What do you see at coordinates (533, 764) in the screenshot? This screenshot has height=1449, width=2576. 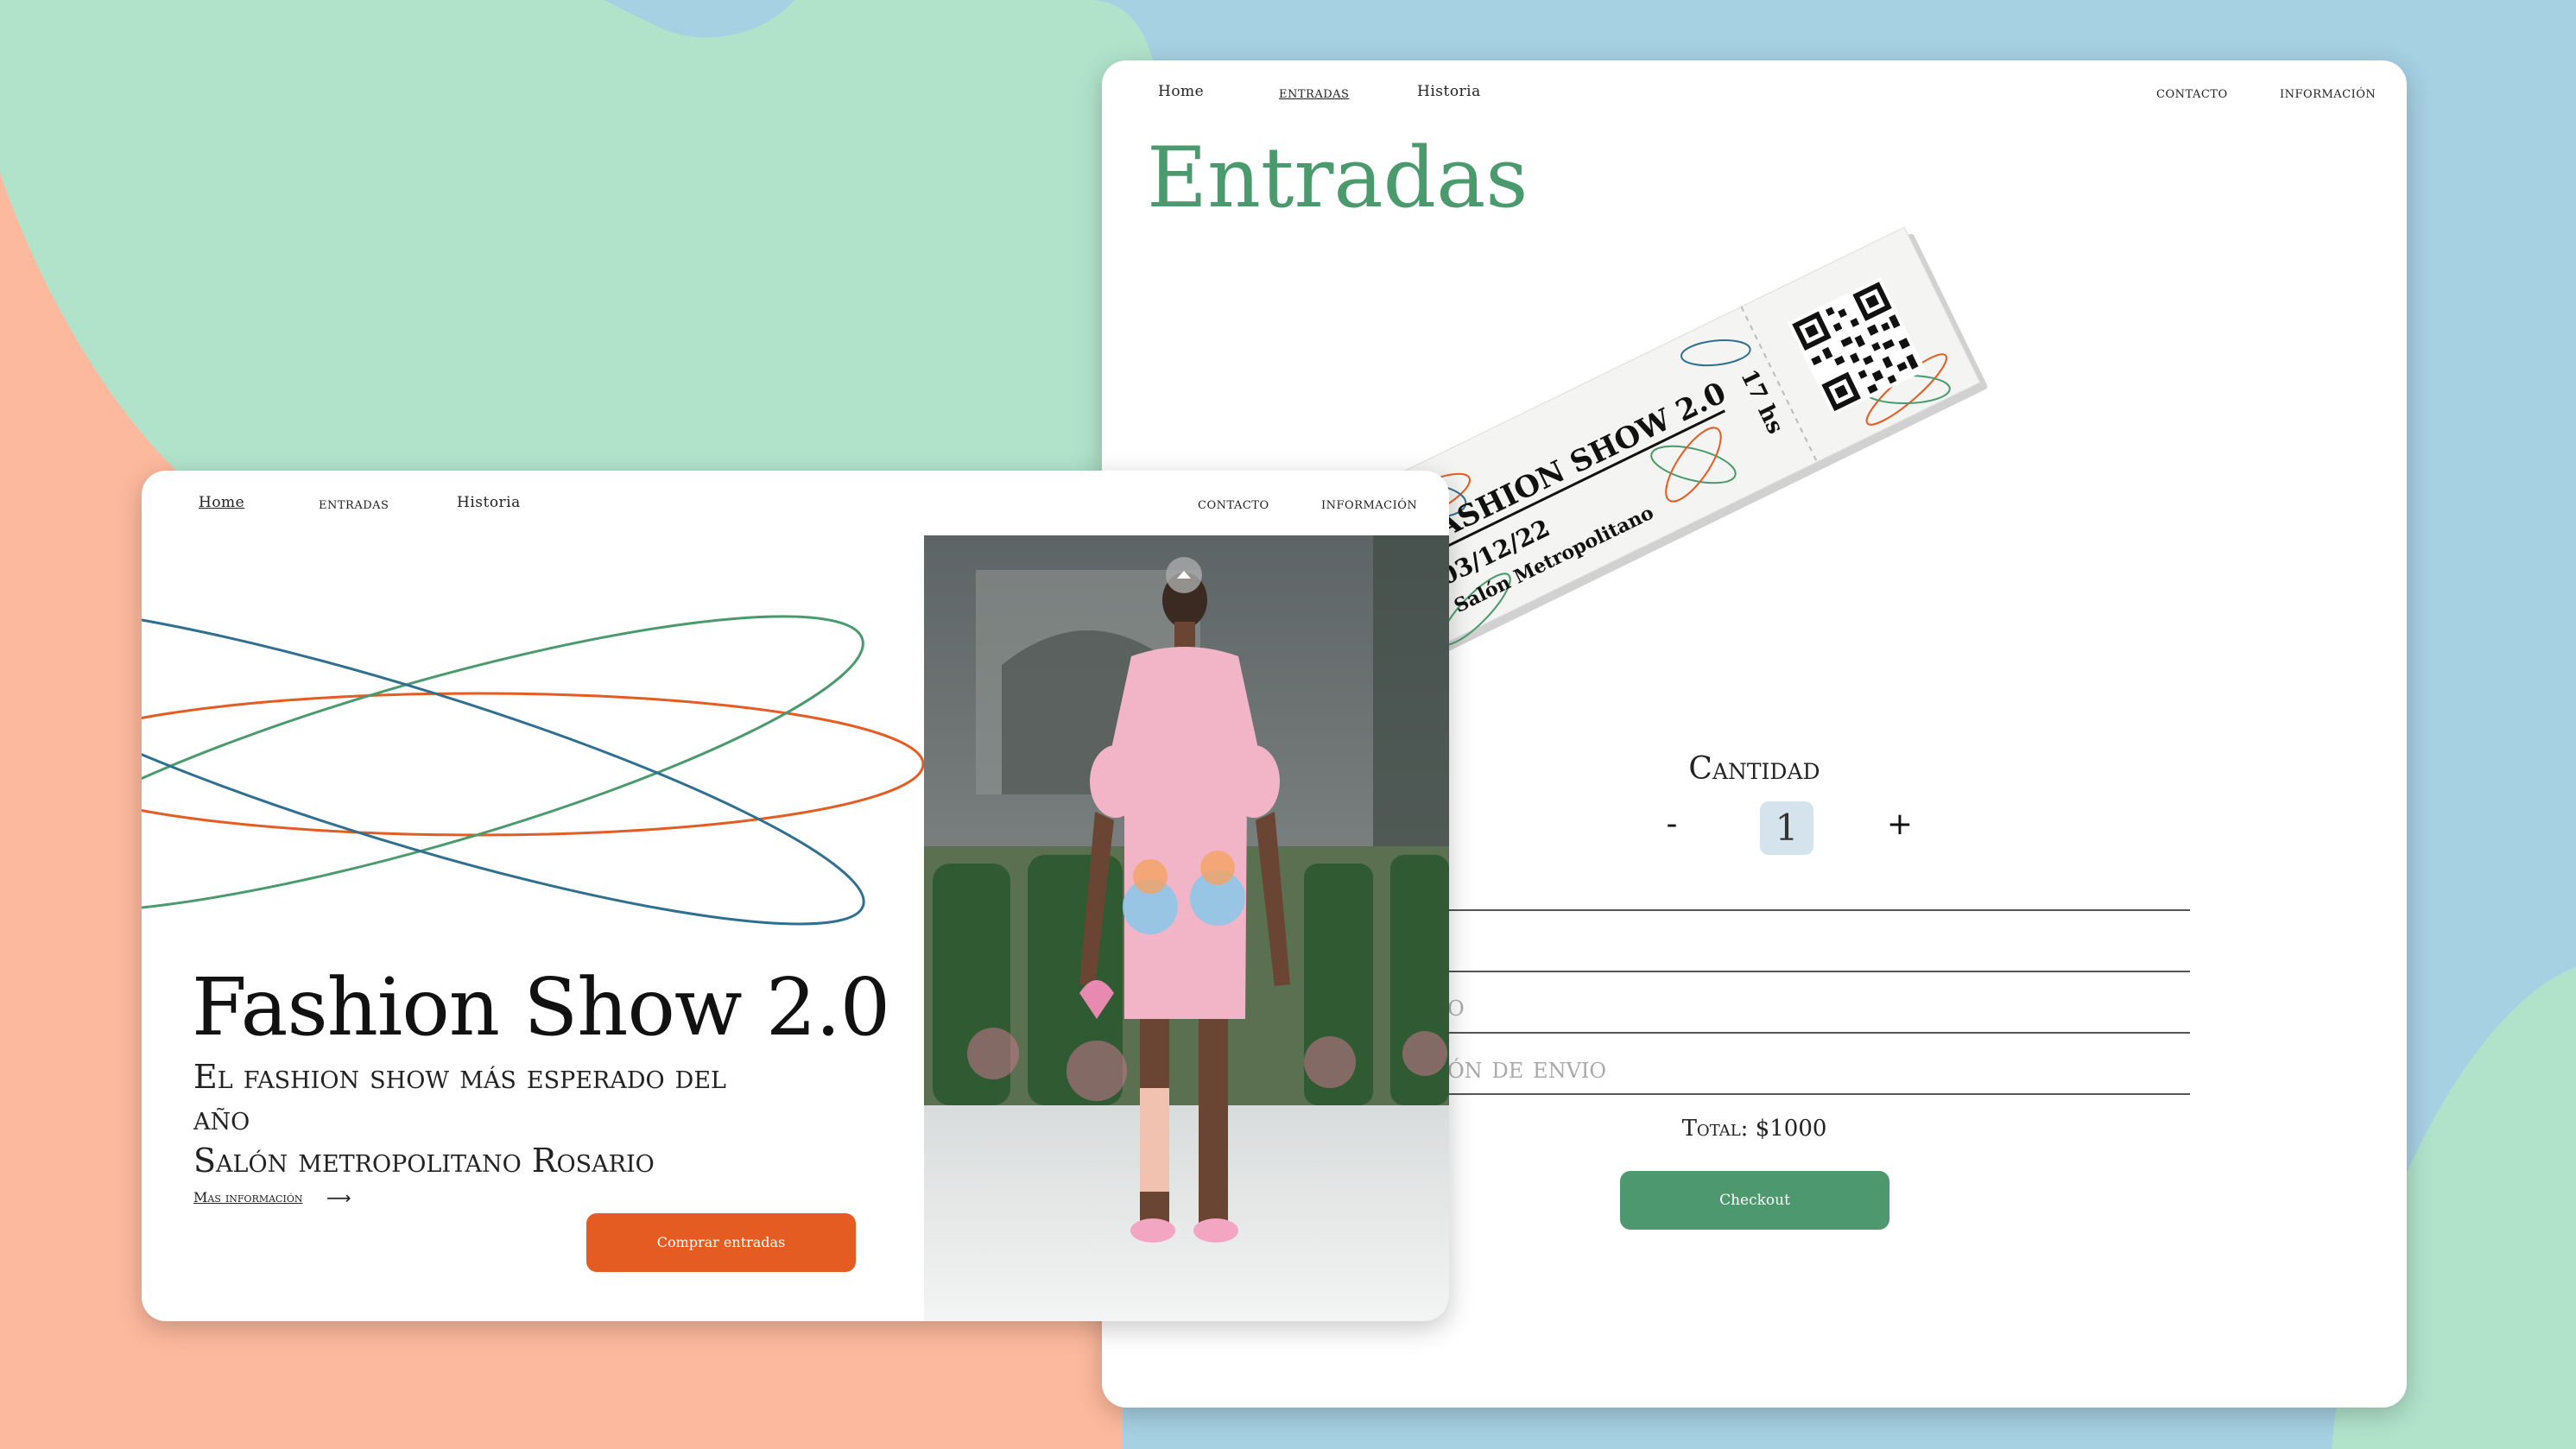 I see `orbit-decoration` at bounding box center [533, 764].